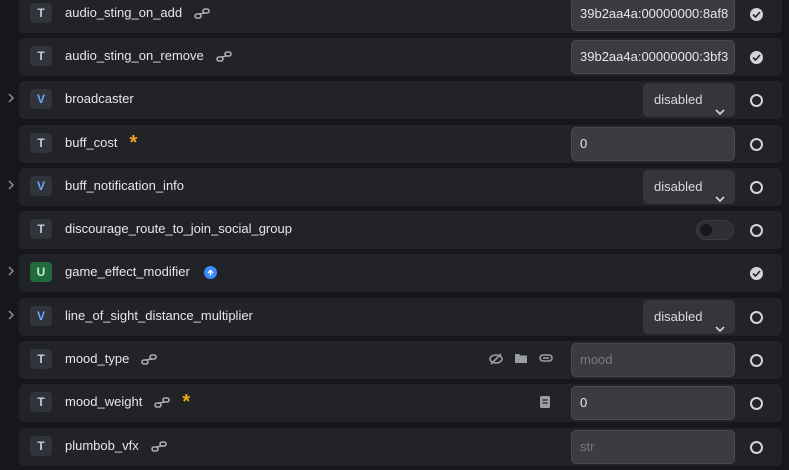 This screenshot has height=470, width=789. I want to click on property-name: buff_cost *, so click(101, 143).